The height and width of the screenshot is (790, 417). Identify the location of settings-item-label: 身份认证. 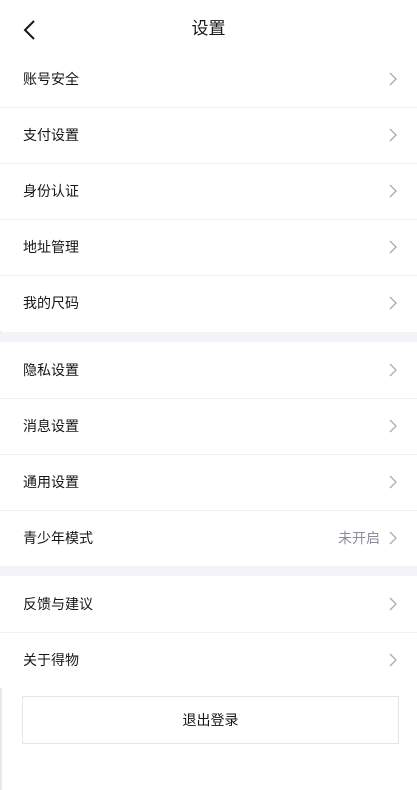
(51, 192).